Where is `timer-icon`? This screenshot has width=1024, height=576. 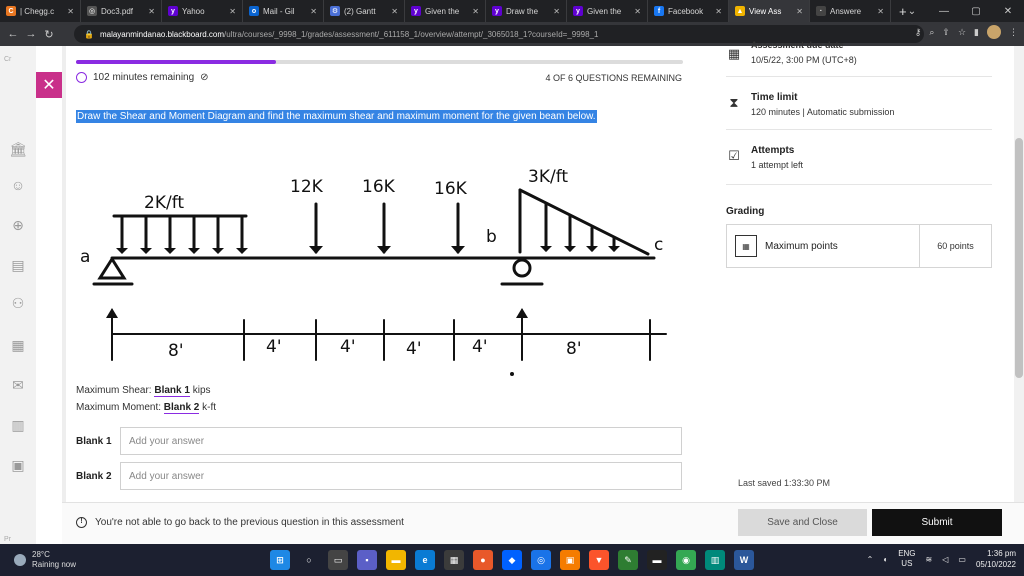
timer-icon is located at coordinates (81, 77).